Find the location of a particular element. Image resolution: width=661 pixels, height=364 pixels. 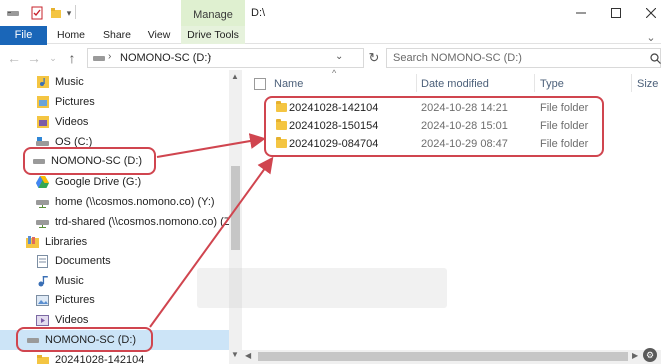

scroll-right-icon: ▶ is located at coordinates (635, 355).